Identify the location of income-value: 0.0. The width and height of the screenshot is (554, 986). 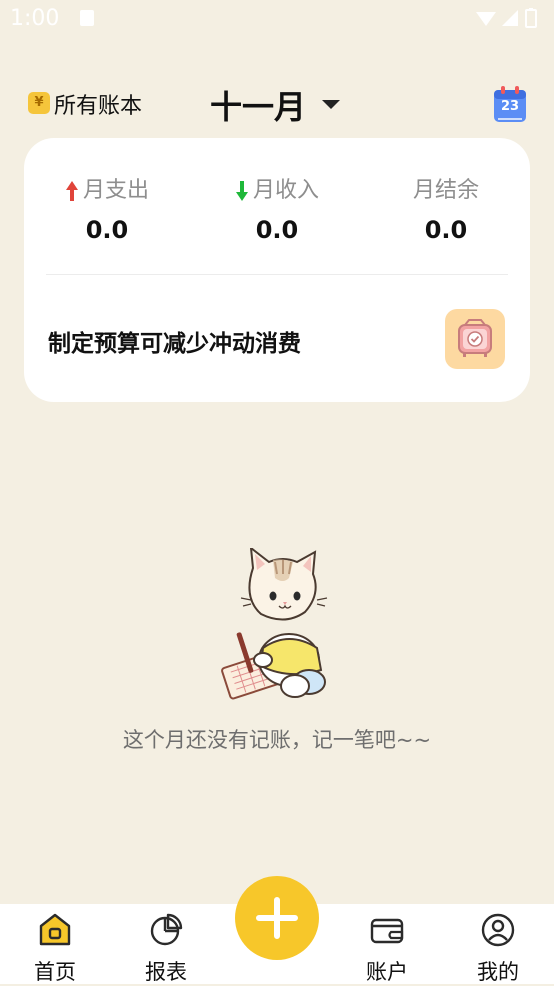
(277, 230).